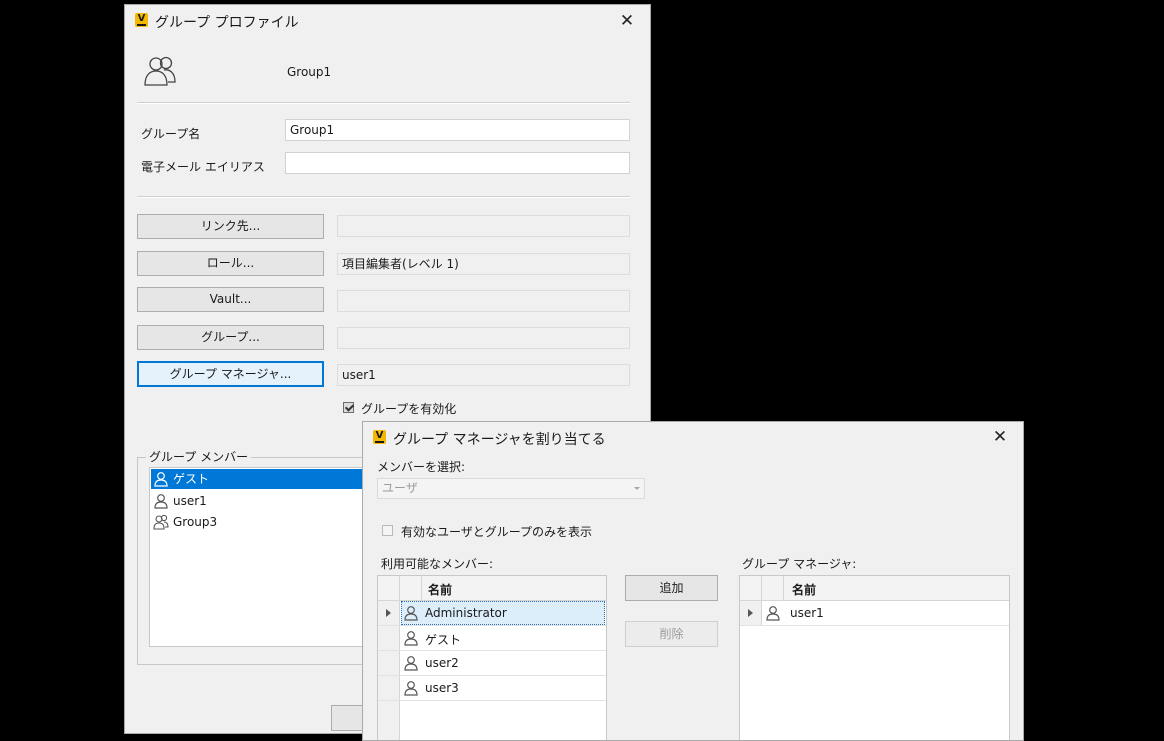  What do you see at coordinates (160, 71) in the screenshot?
I see `group-avatar-icon` at bounding box center [160, 71].